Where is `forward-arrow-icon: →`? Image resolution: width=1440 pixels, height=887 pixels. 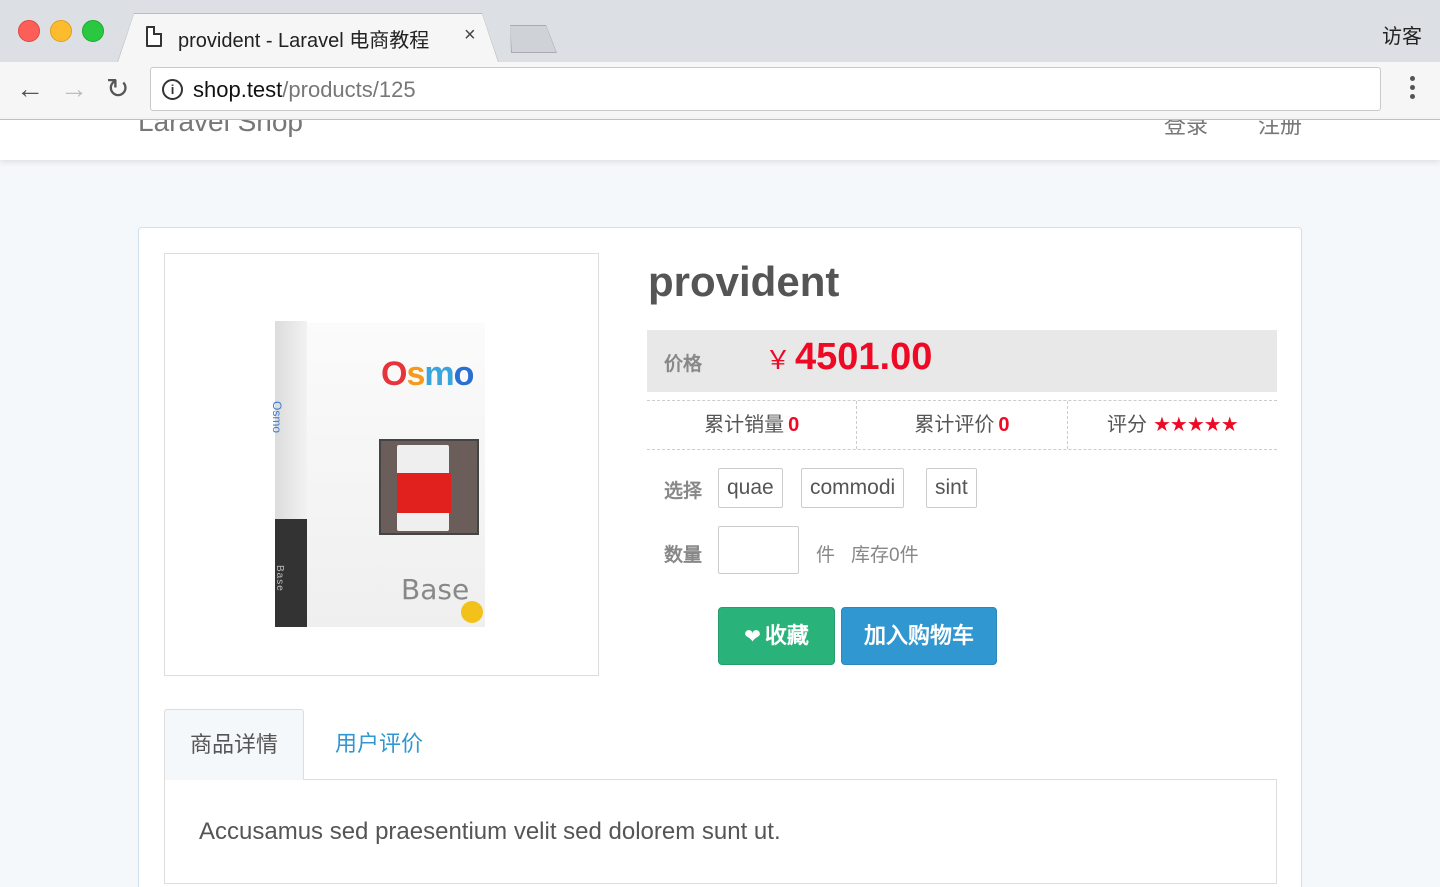
forward-arrow-icon: → is located at coordinates (74, 89).